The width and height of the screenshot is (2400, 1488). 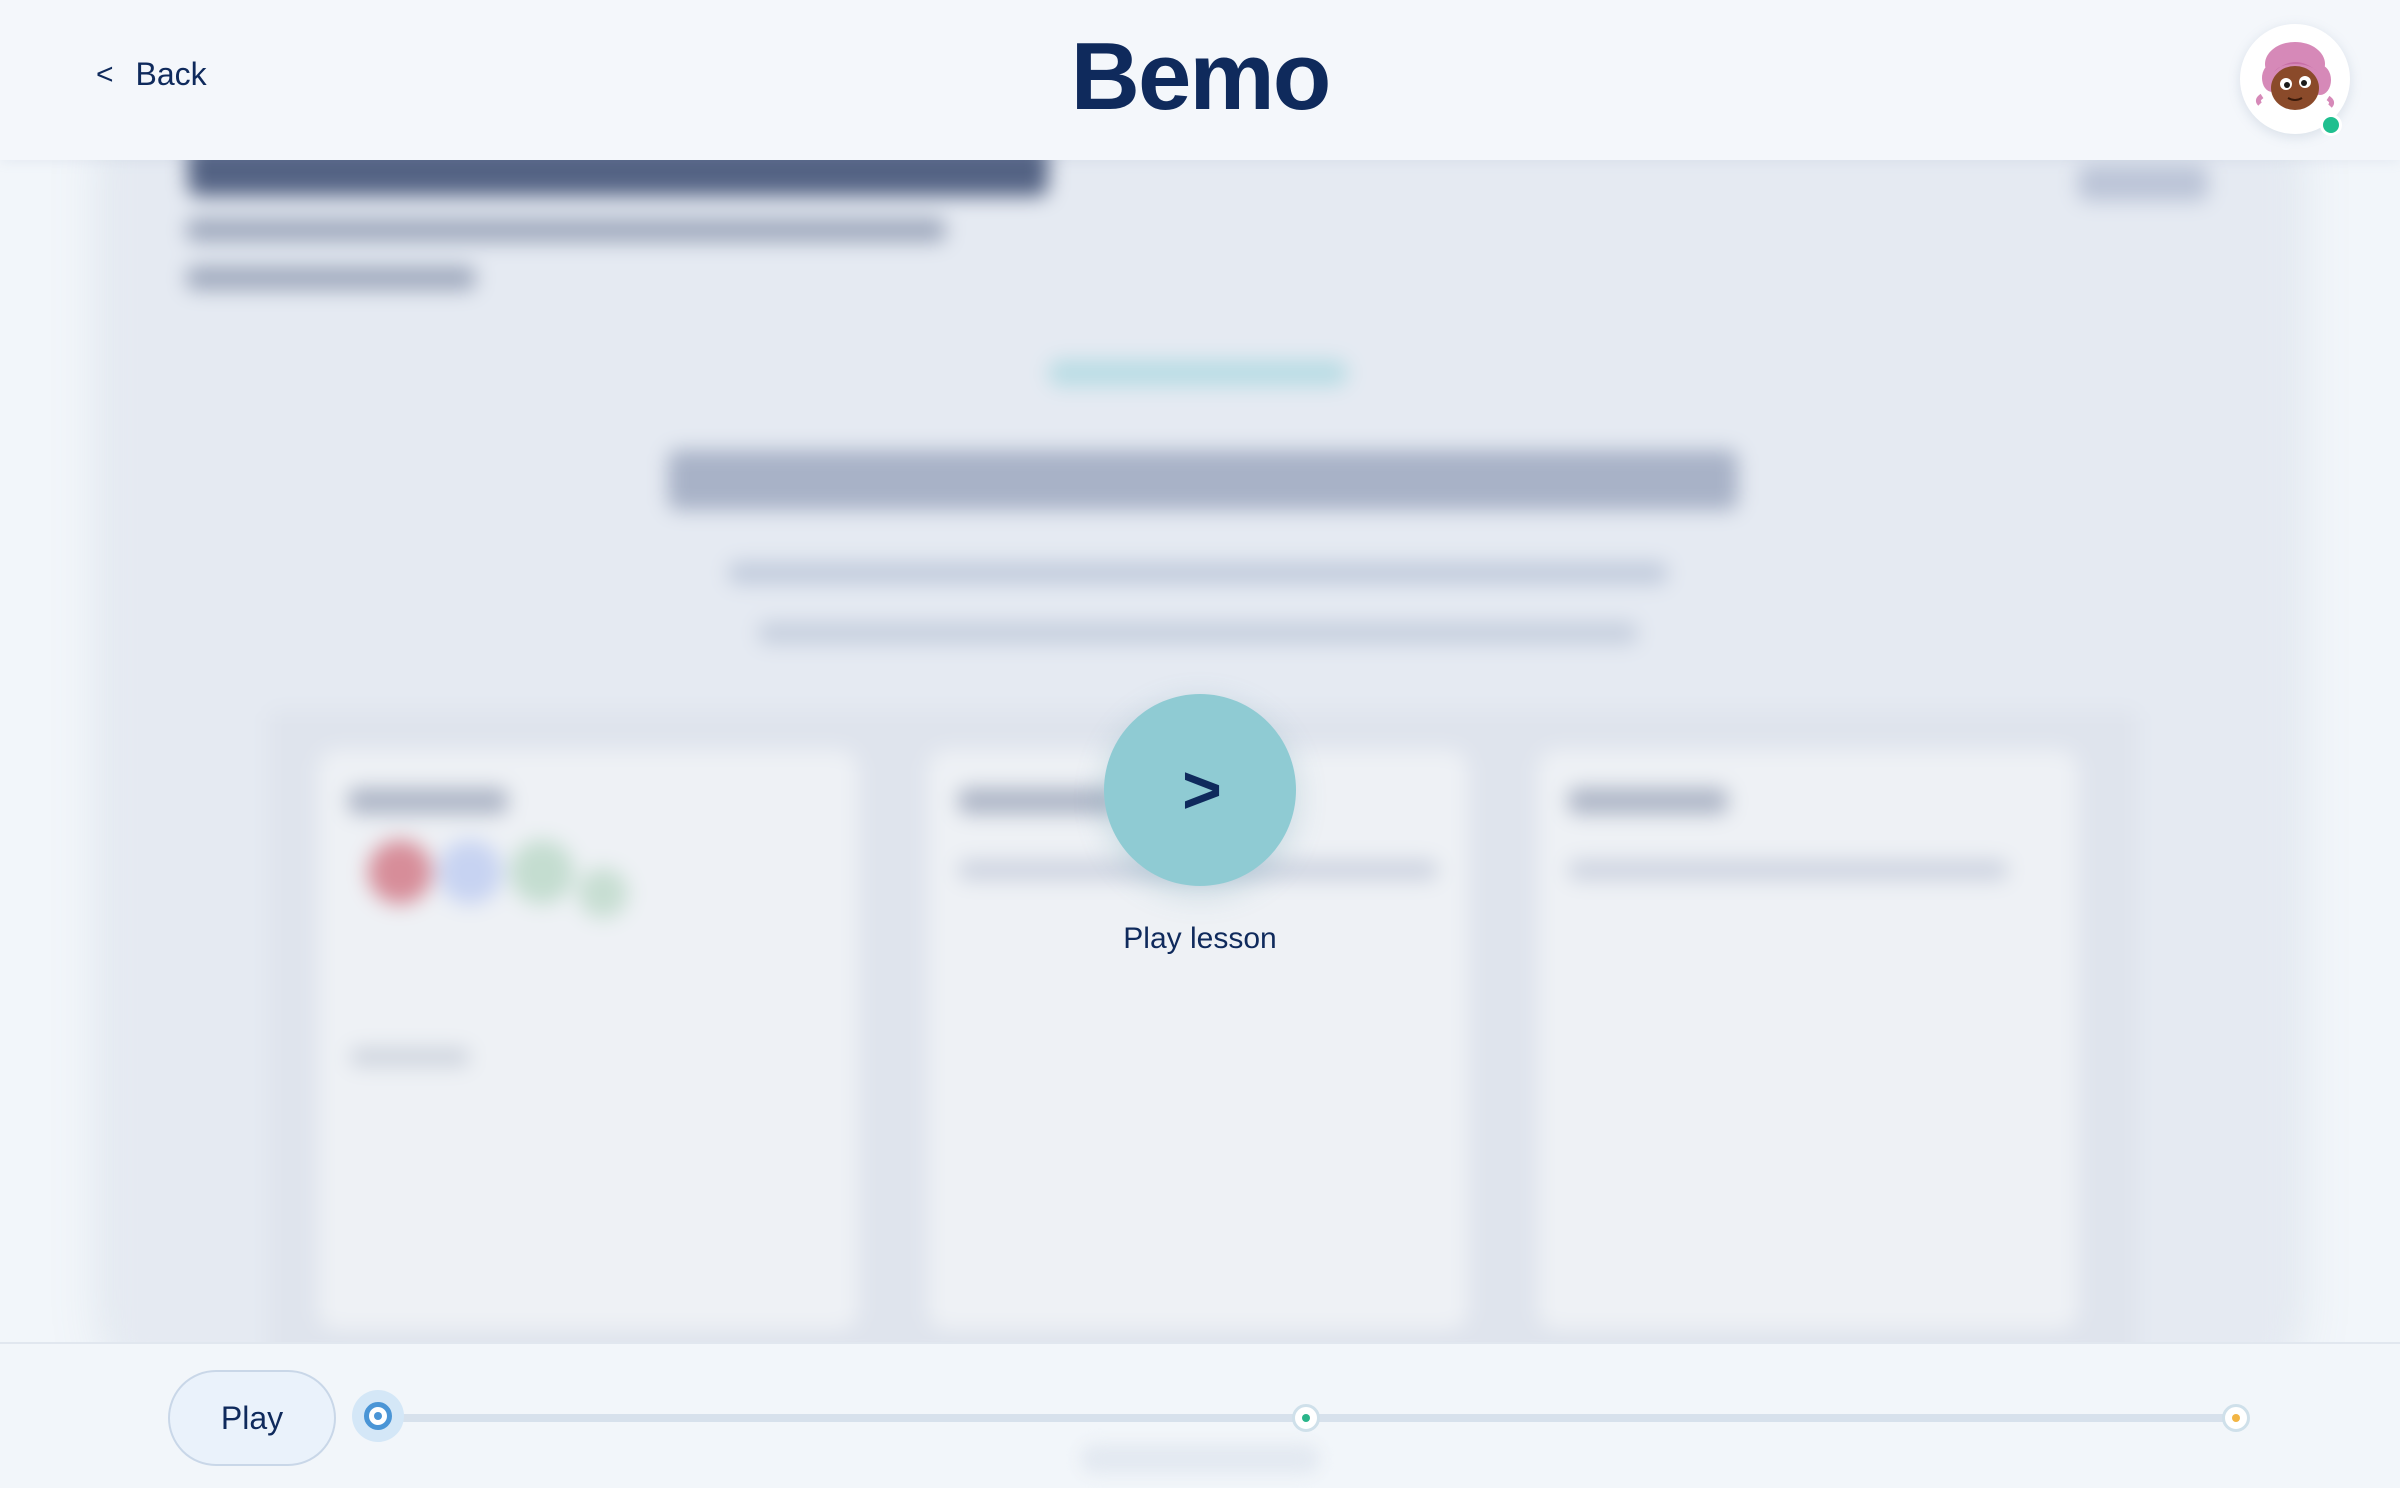 I want to click on app-logo: Bemo, so click(x=1201, y=76).